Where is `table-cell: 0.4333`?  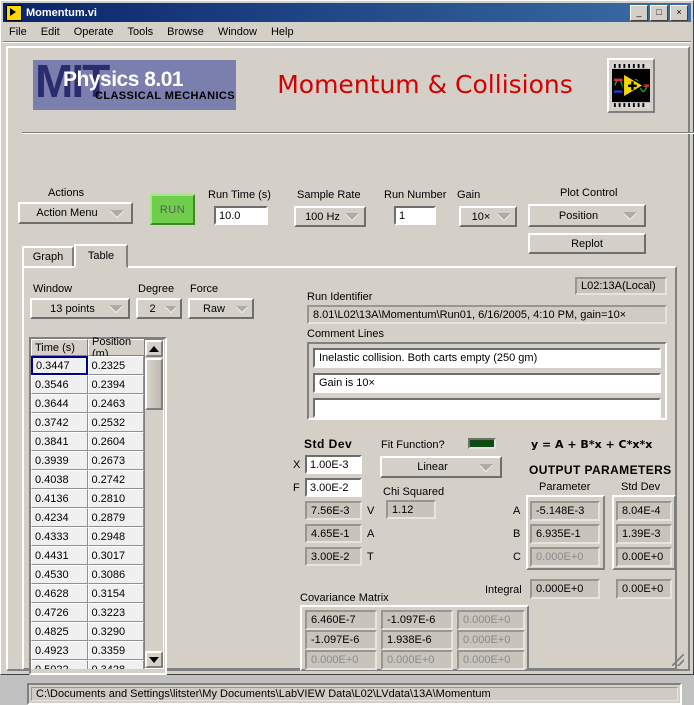 table-cell: 0.4333 is located at coordinates (59, 536).